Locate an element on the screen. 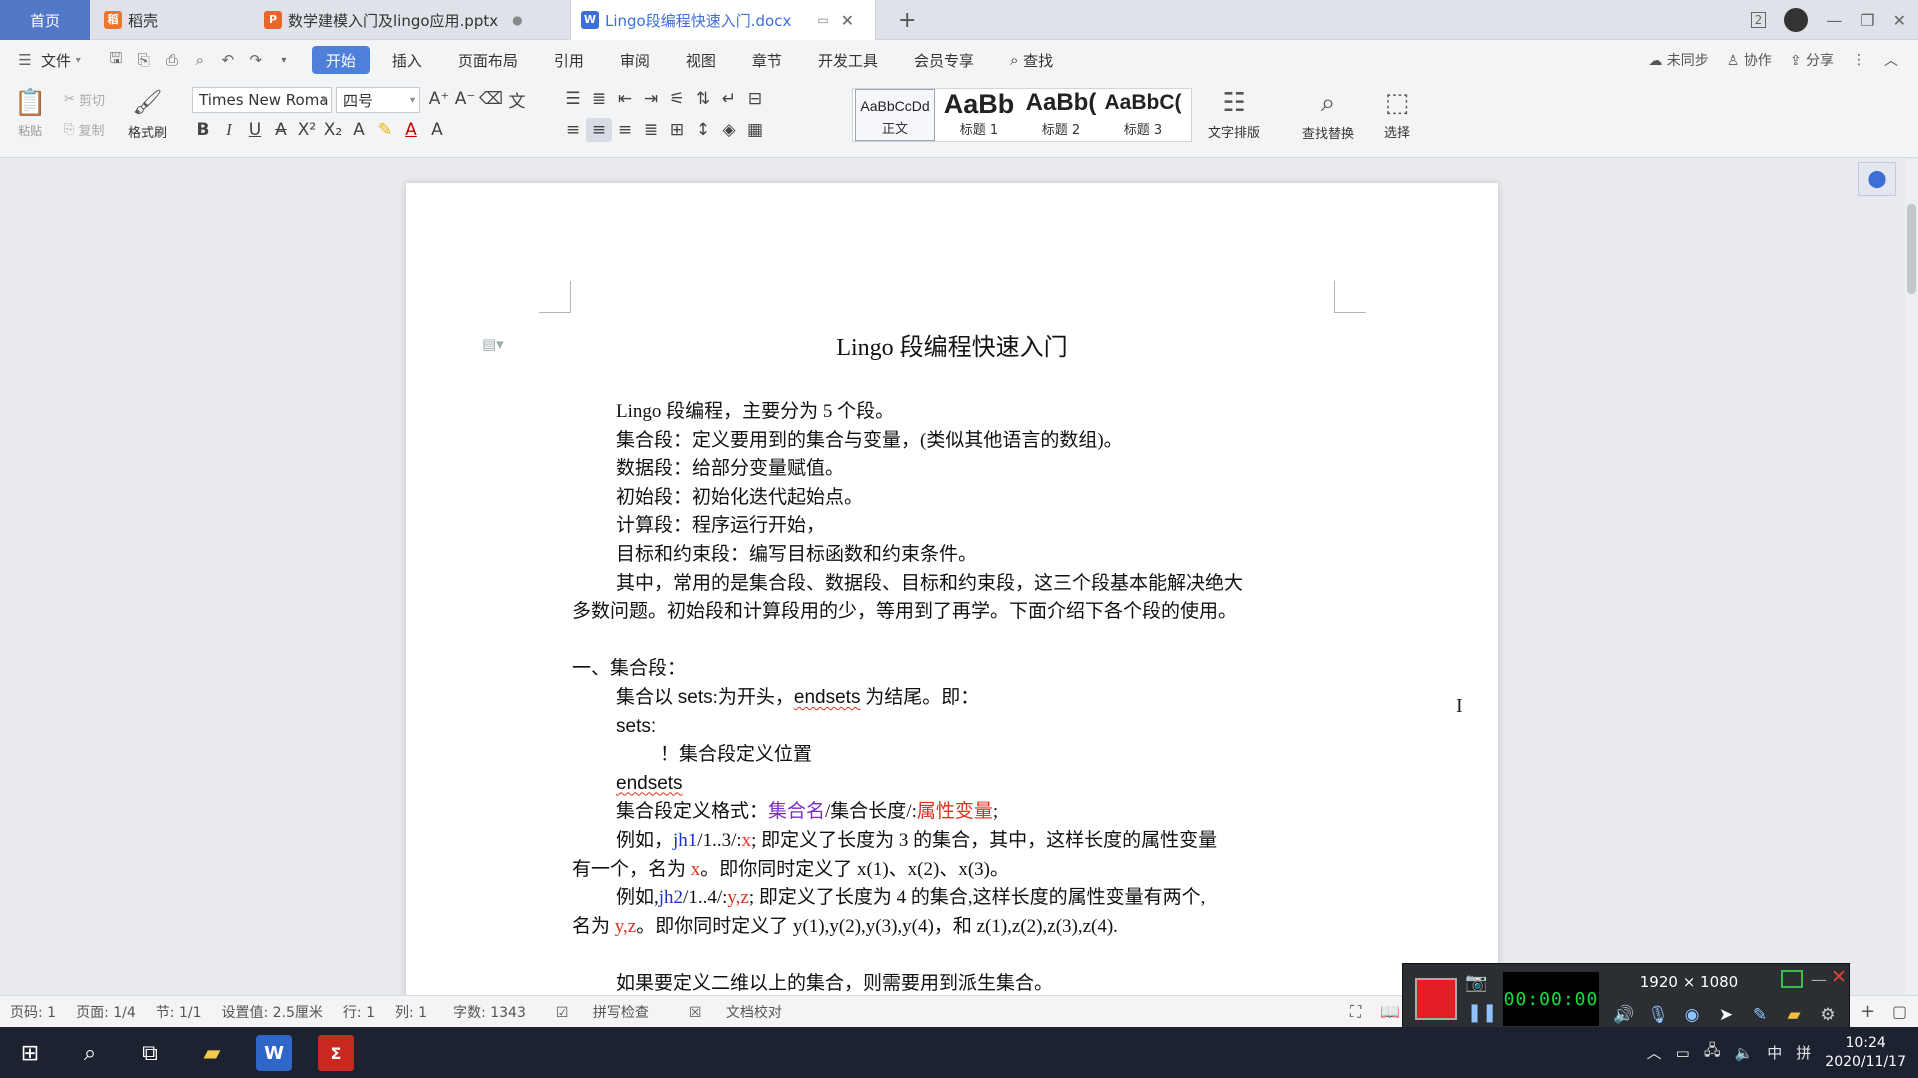 The height and width of the screenshot is (1078, 1918). new-tab-button: + is located at coordinates (907, 20).